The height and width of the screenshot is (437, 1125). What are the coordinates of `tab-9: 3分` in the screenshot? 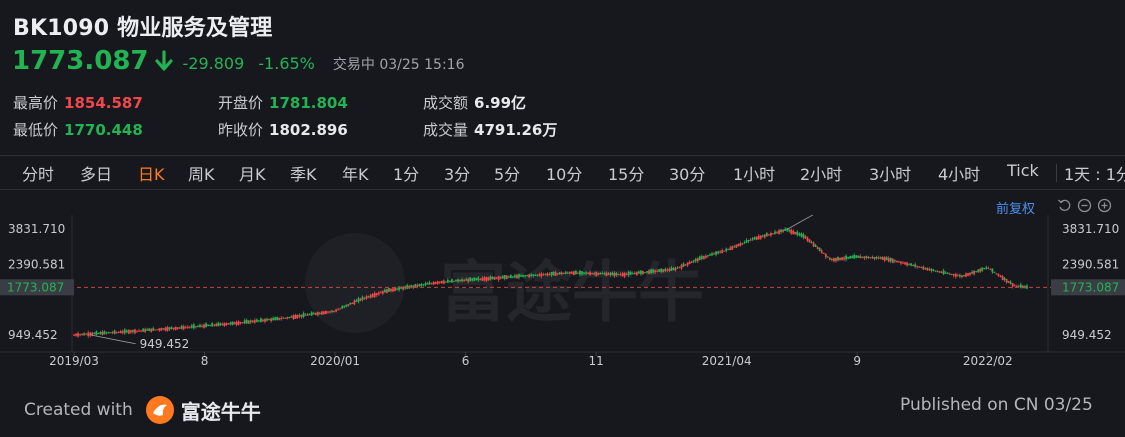 It's located at (457, 173).